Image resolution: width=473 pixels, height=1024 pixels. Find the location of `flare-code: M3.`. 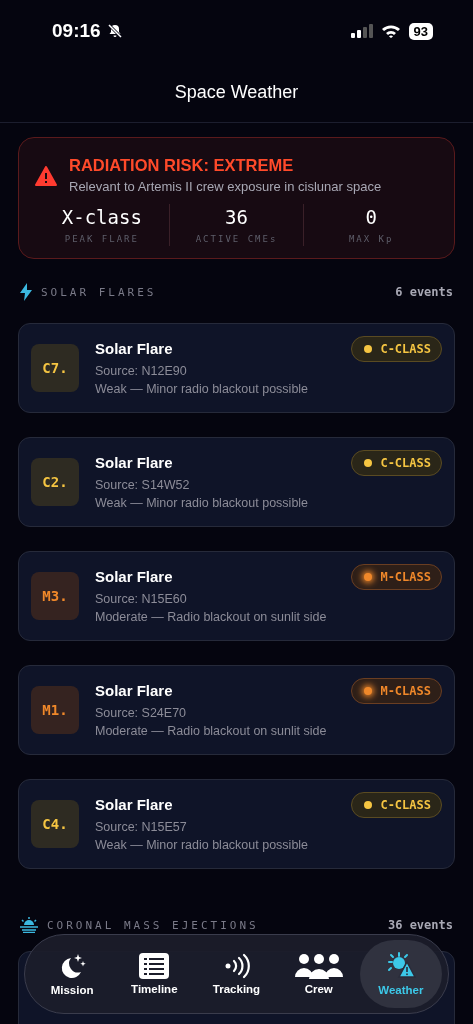

flare-code: M3. is located at coordinates (55, 596).